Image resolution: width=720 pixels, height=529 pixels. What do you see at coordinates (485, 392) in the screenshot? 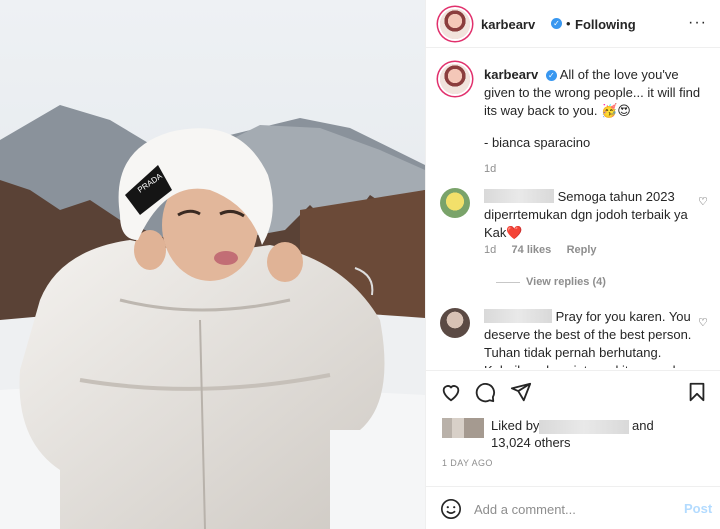
I see `comment-icon` at bounding box center [485, 392].